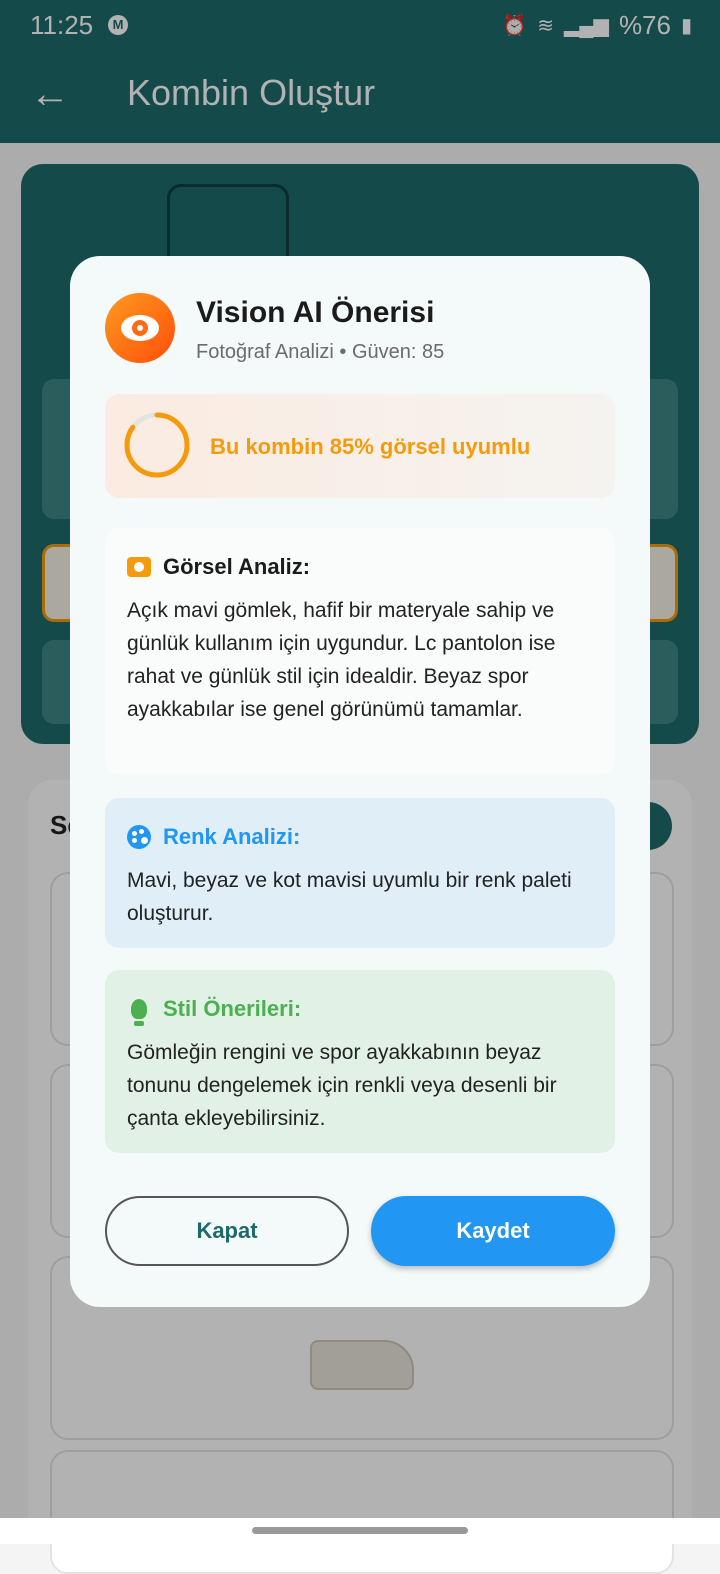  What do you see at coordinates (227, 1231) in the screenshot?
I see `close-button: Kapat` at bounding box center [227, 1231].